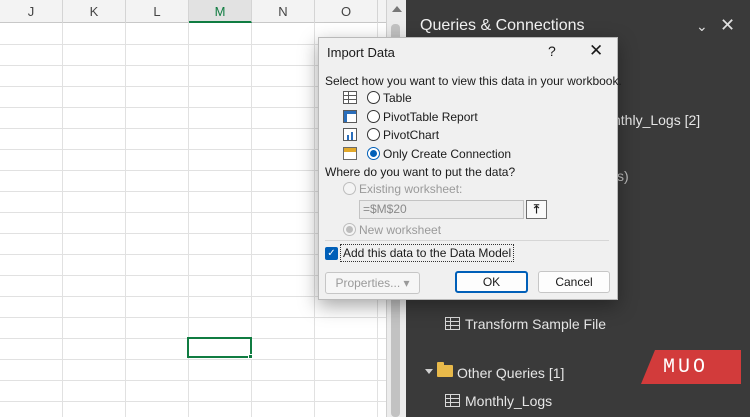 The width and height of the screenshot is (750, 417). What do you see at coordinates (283, 11) in the screenshot?
I see `column-header-n: N` at bounding box center [283, 11].